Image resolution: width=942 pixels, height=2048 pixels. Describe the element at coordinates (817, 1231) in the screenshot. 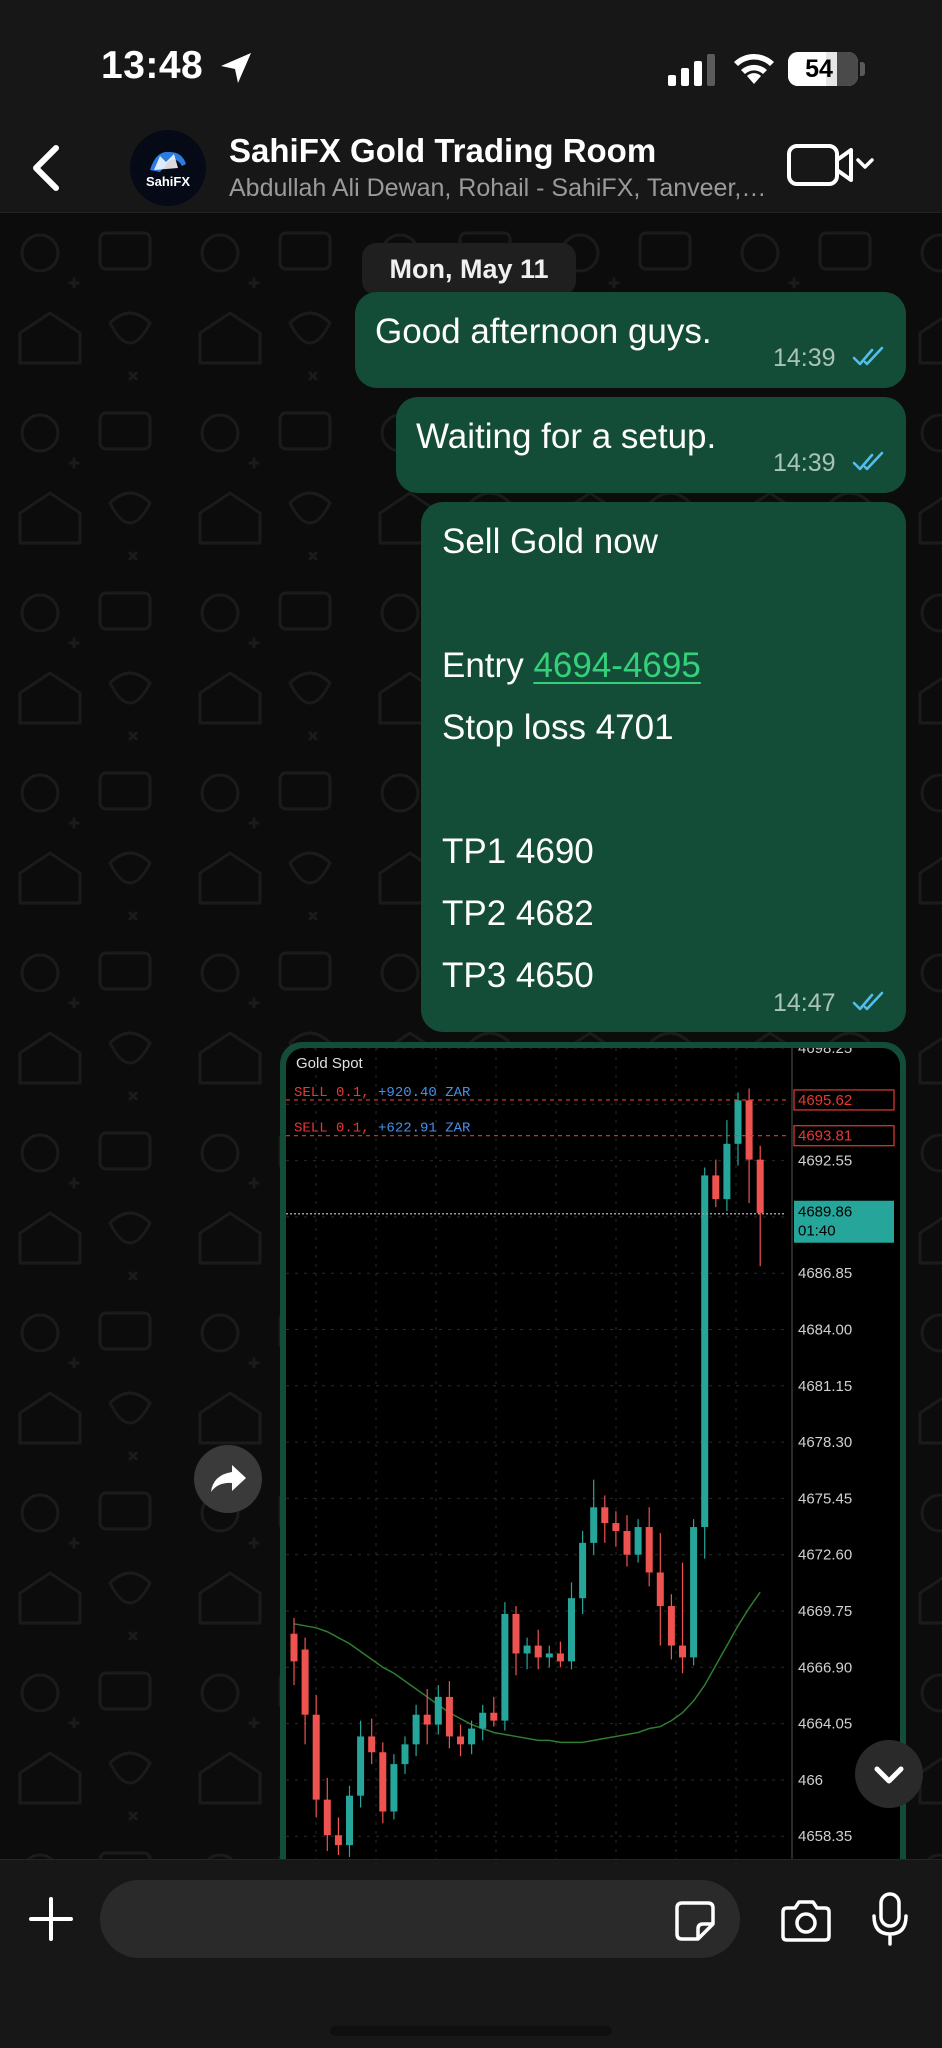

I see `countdown-label: 01:40` at that location.